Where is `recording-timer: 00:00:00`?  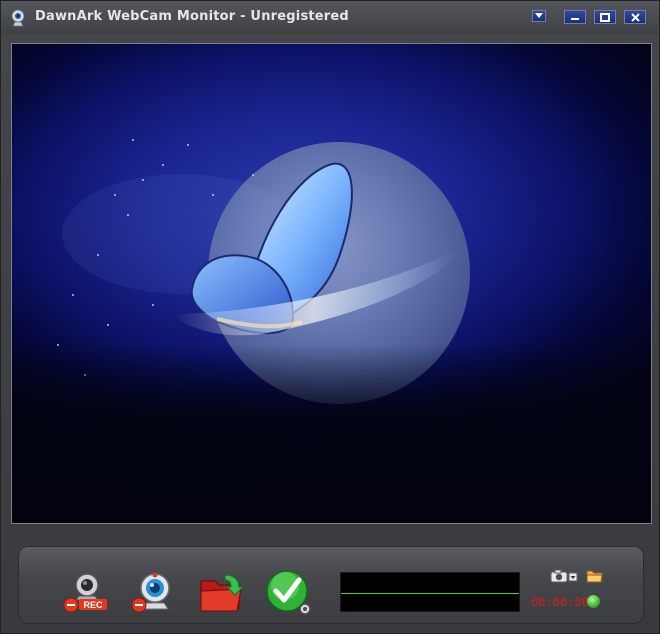 recording-timer: 00:00:00 is located at coordinates (560, 602).